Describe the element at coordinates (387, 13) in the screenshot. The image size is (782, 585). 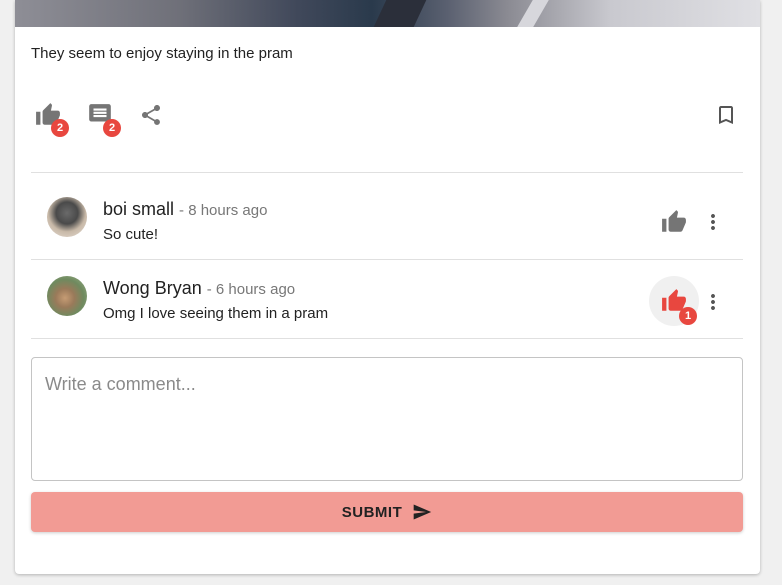
I see `post-image` at that location.